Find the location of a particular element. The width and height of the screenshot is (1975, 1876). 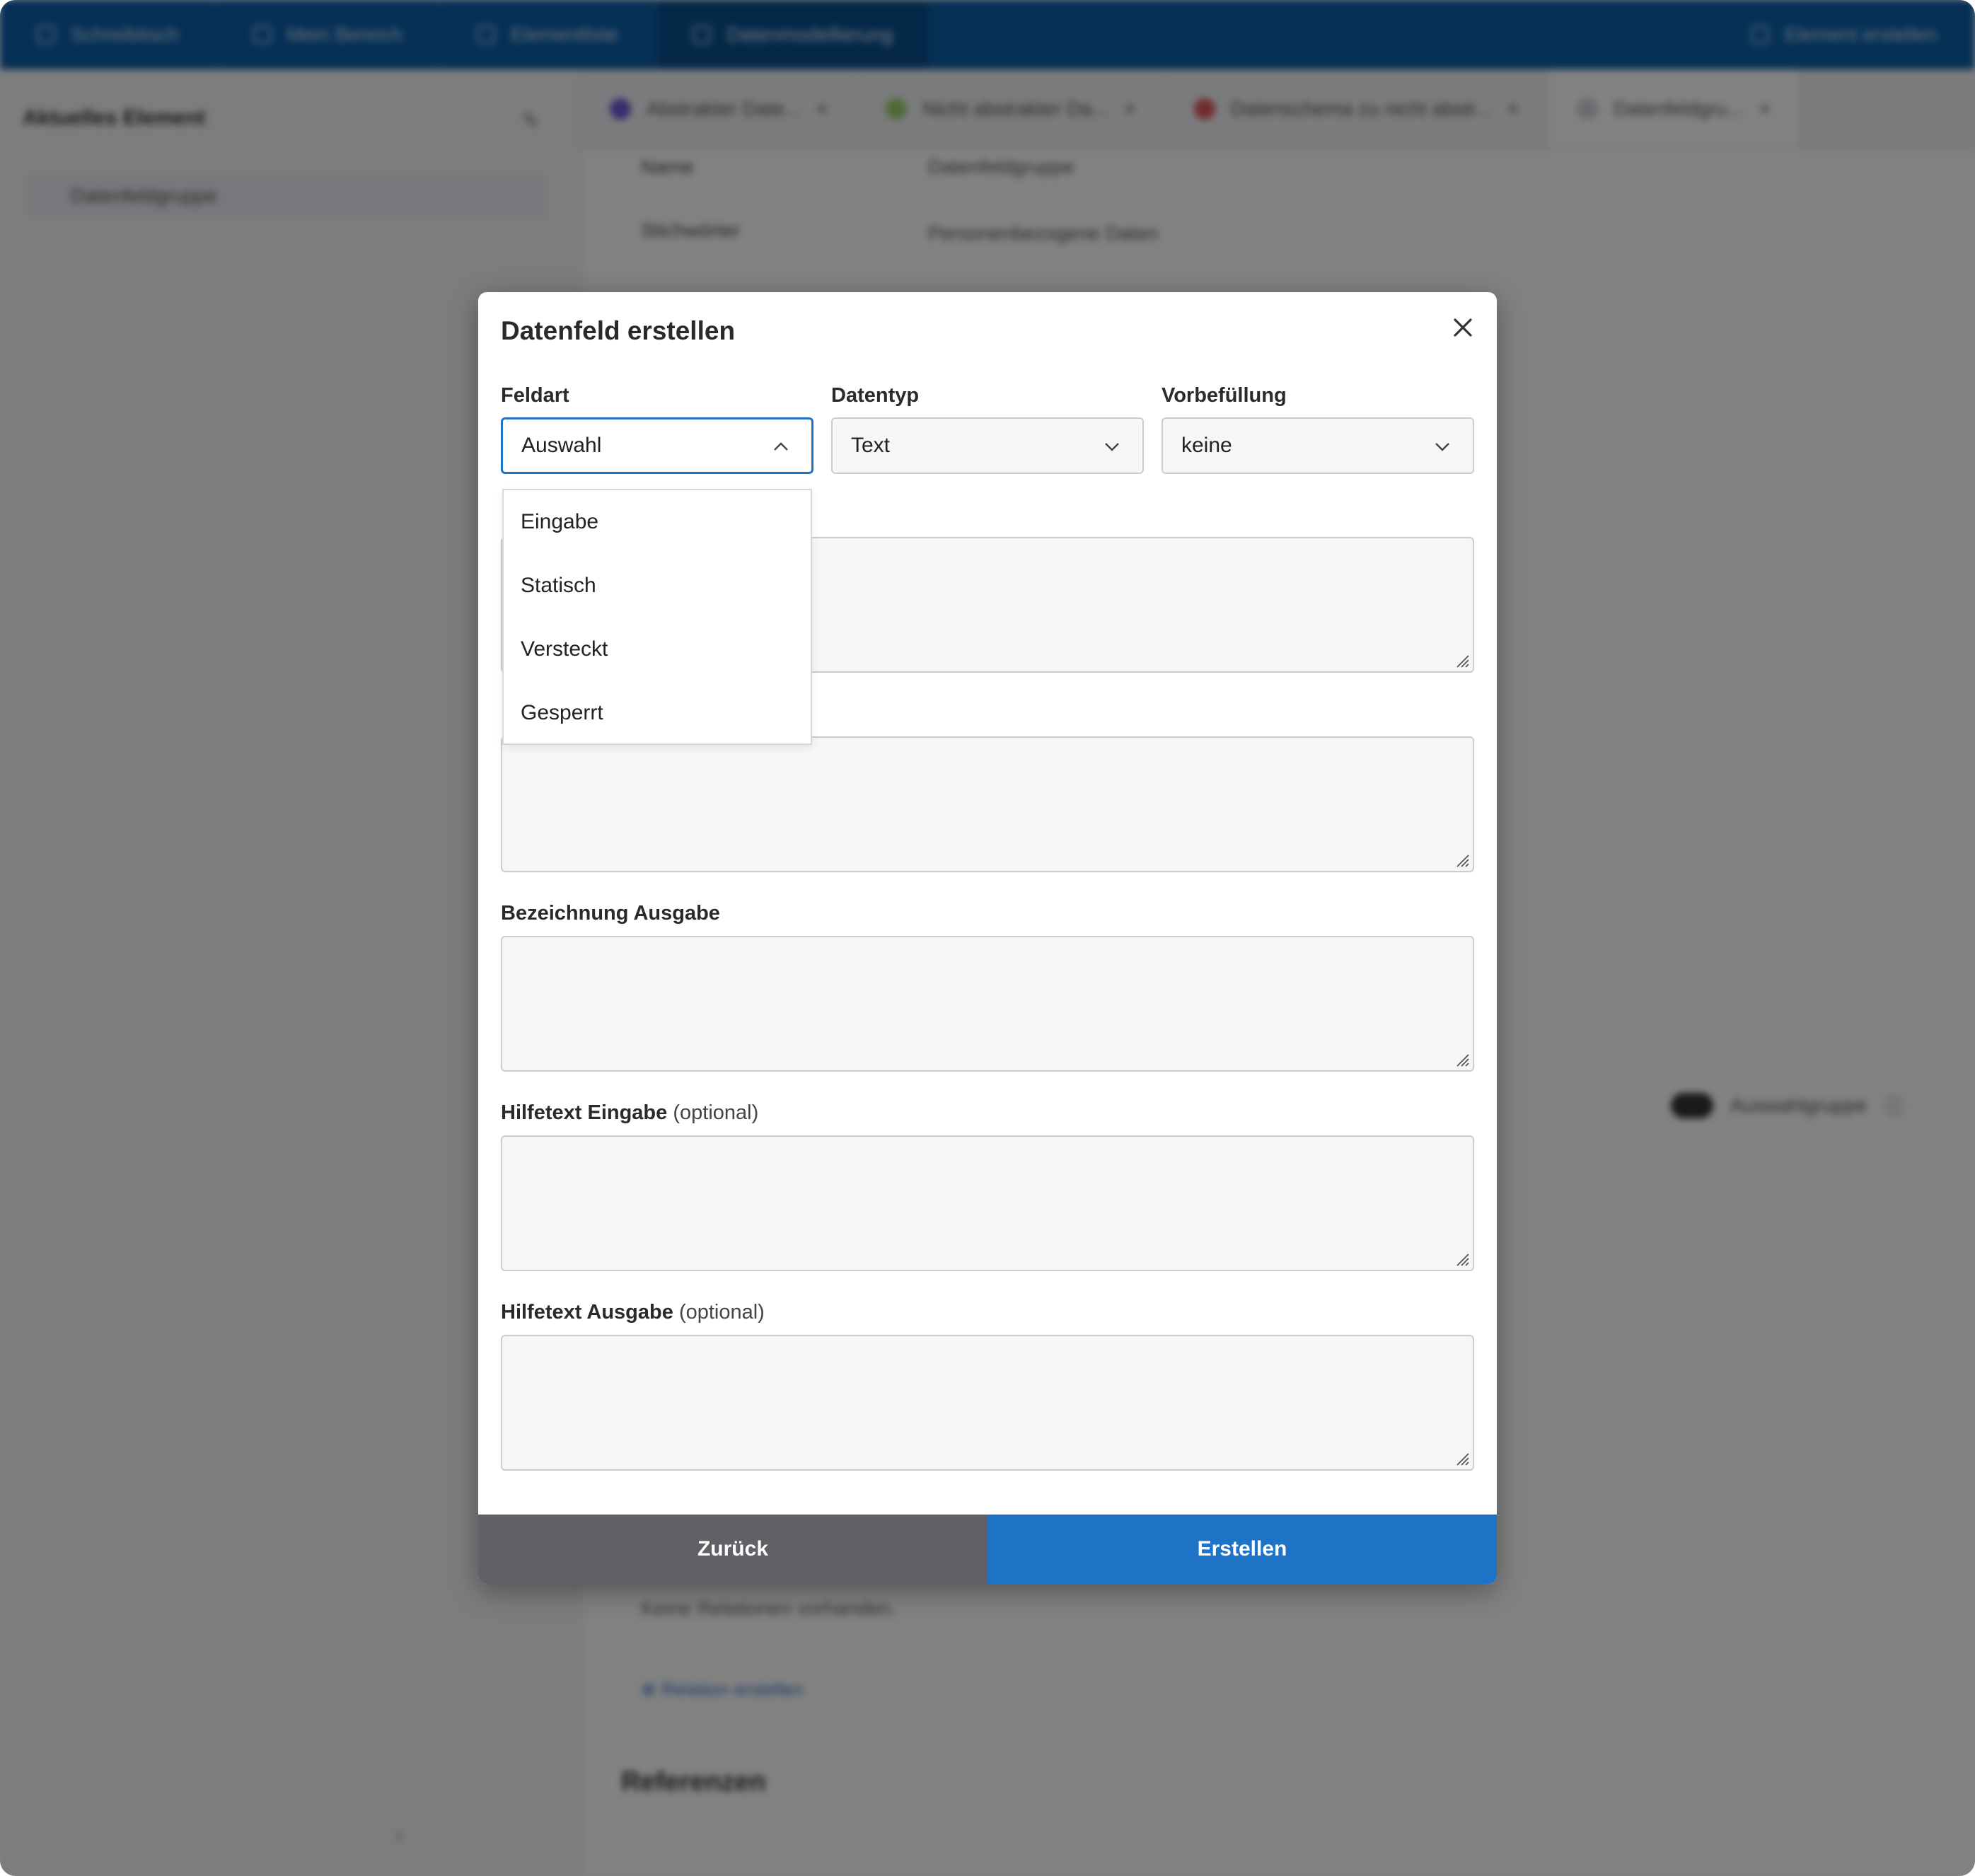

option-eingabe: Eingabe is located at coordinates (657, 522).